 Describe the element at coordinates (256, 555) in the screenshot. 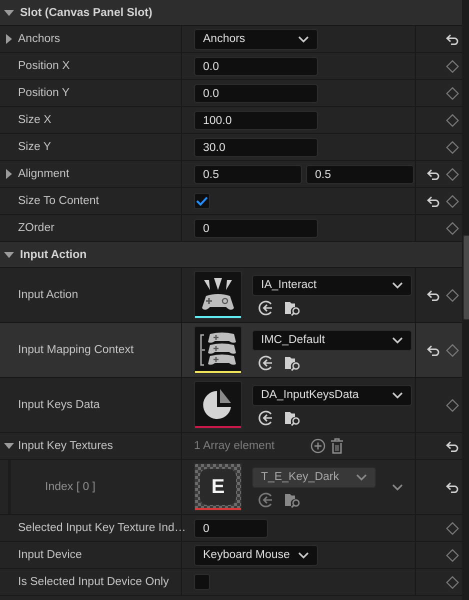

I see `dropdown: Keyboard Mouse` at that location.